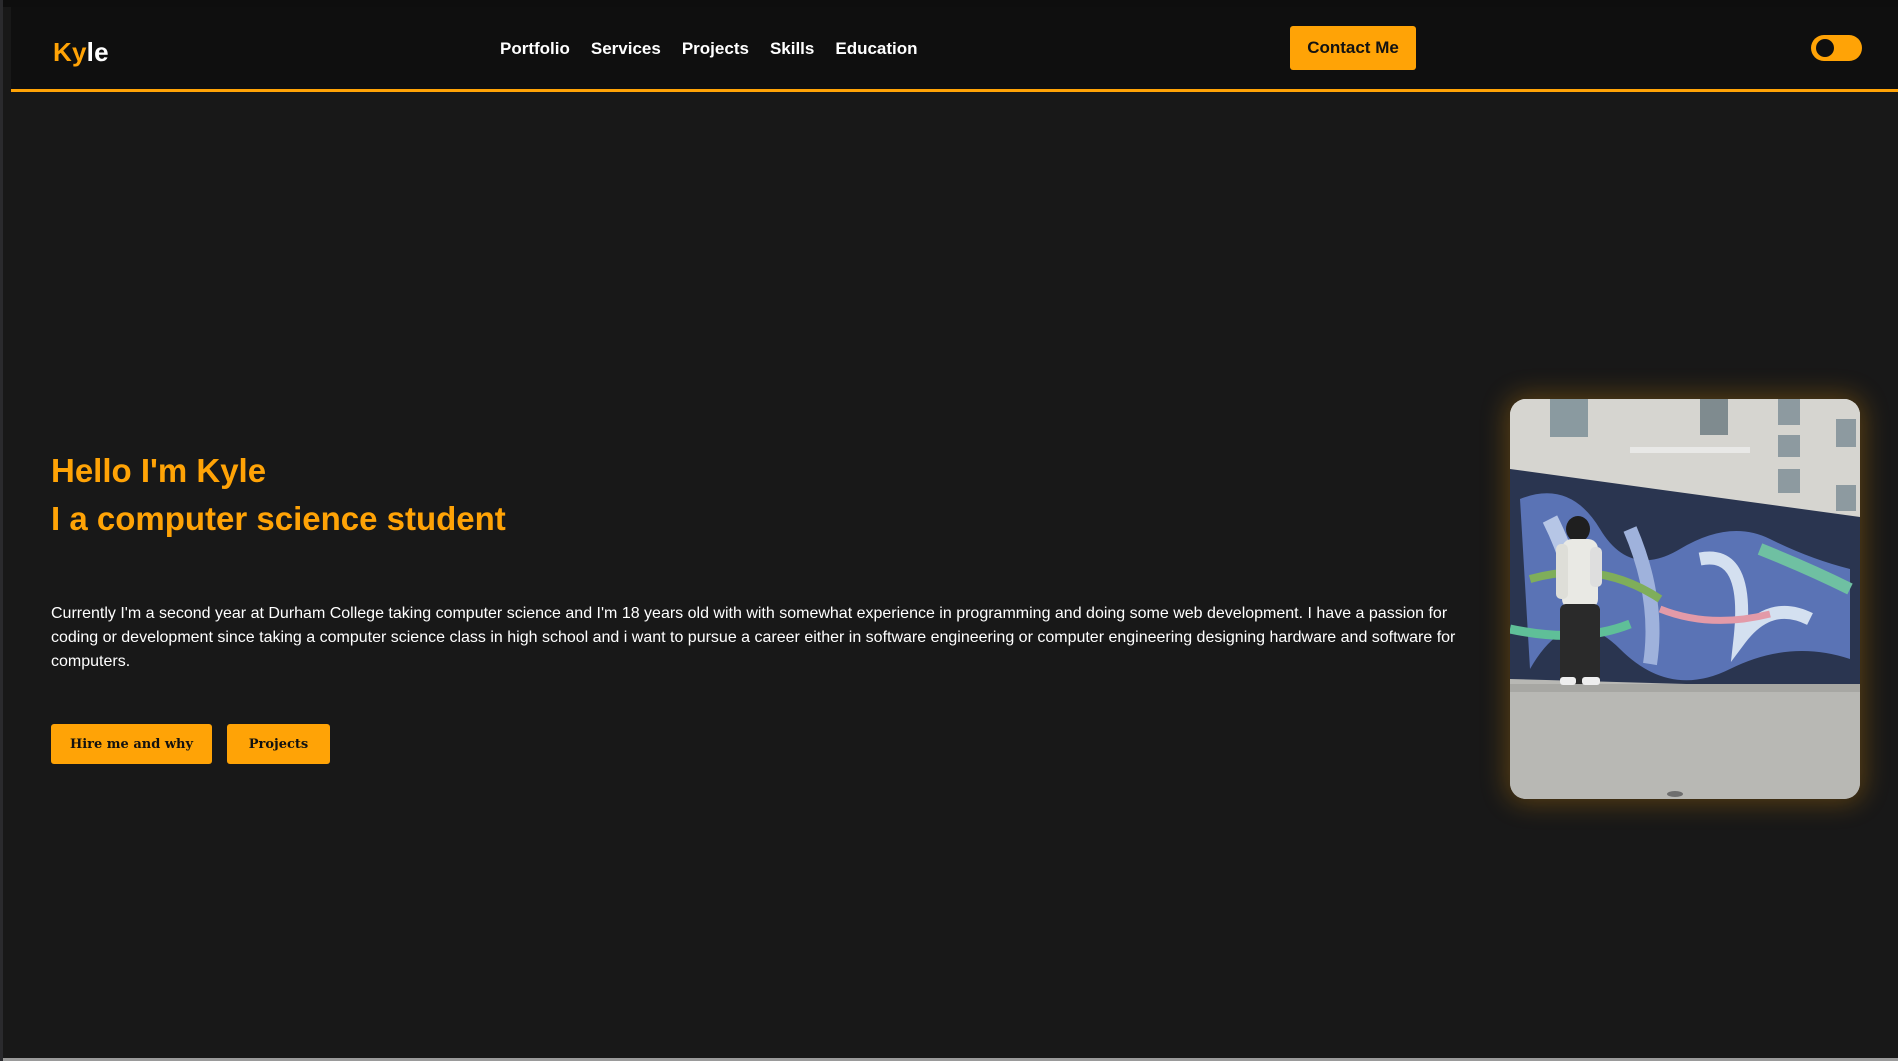 This screenshot has height=1061, width=1898. I want to click on theme-toggle, so click(1836, 48).